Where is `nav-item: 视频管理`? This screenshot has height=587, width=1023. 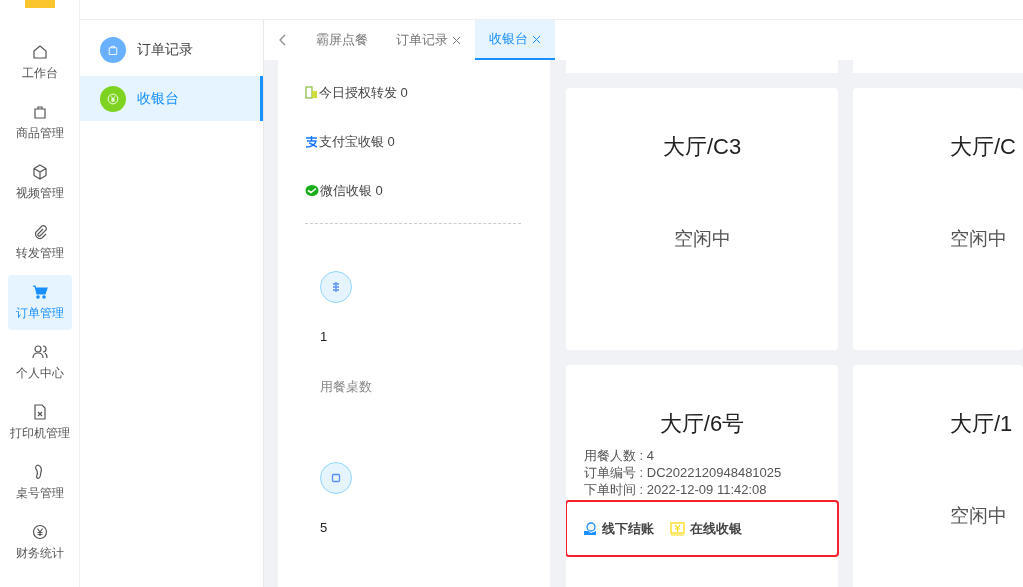
nav-item: 视频管理 is located at coordinates (39, 182).